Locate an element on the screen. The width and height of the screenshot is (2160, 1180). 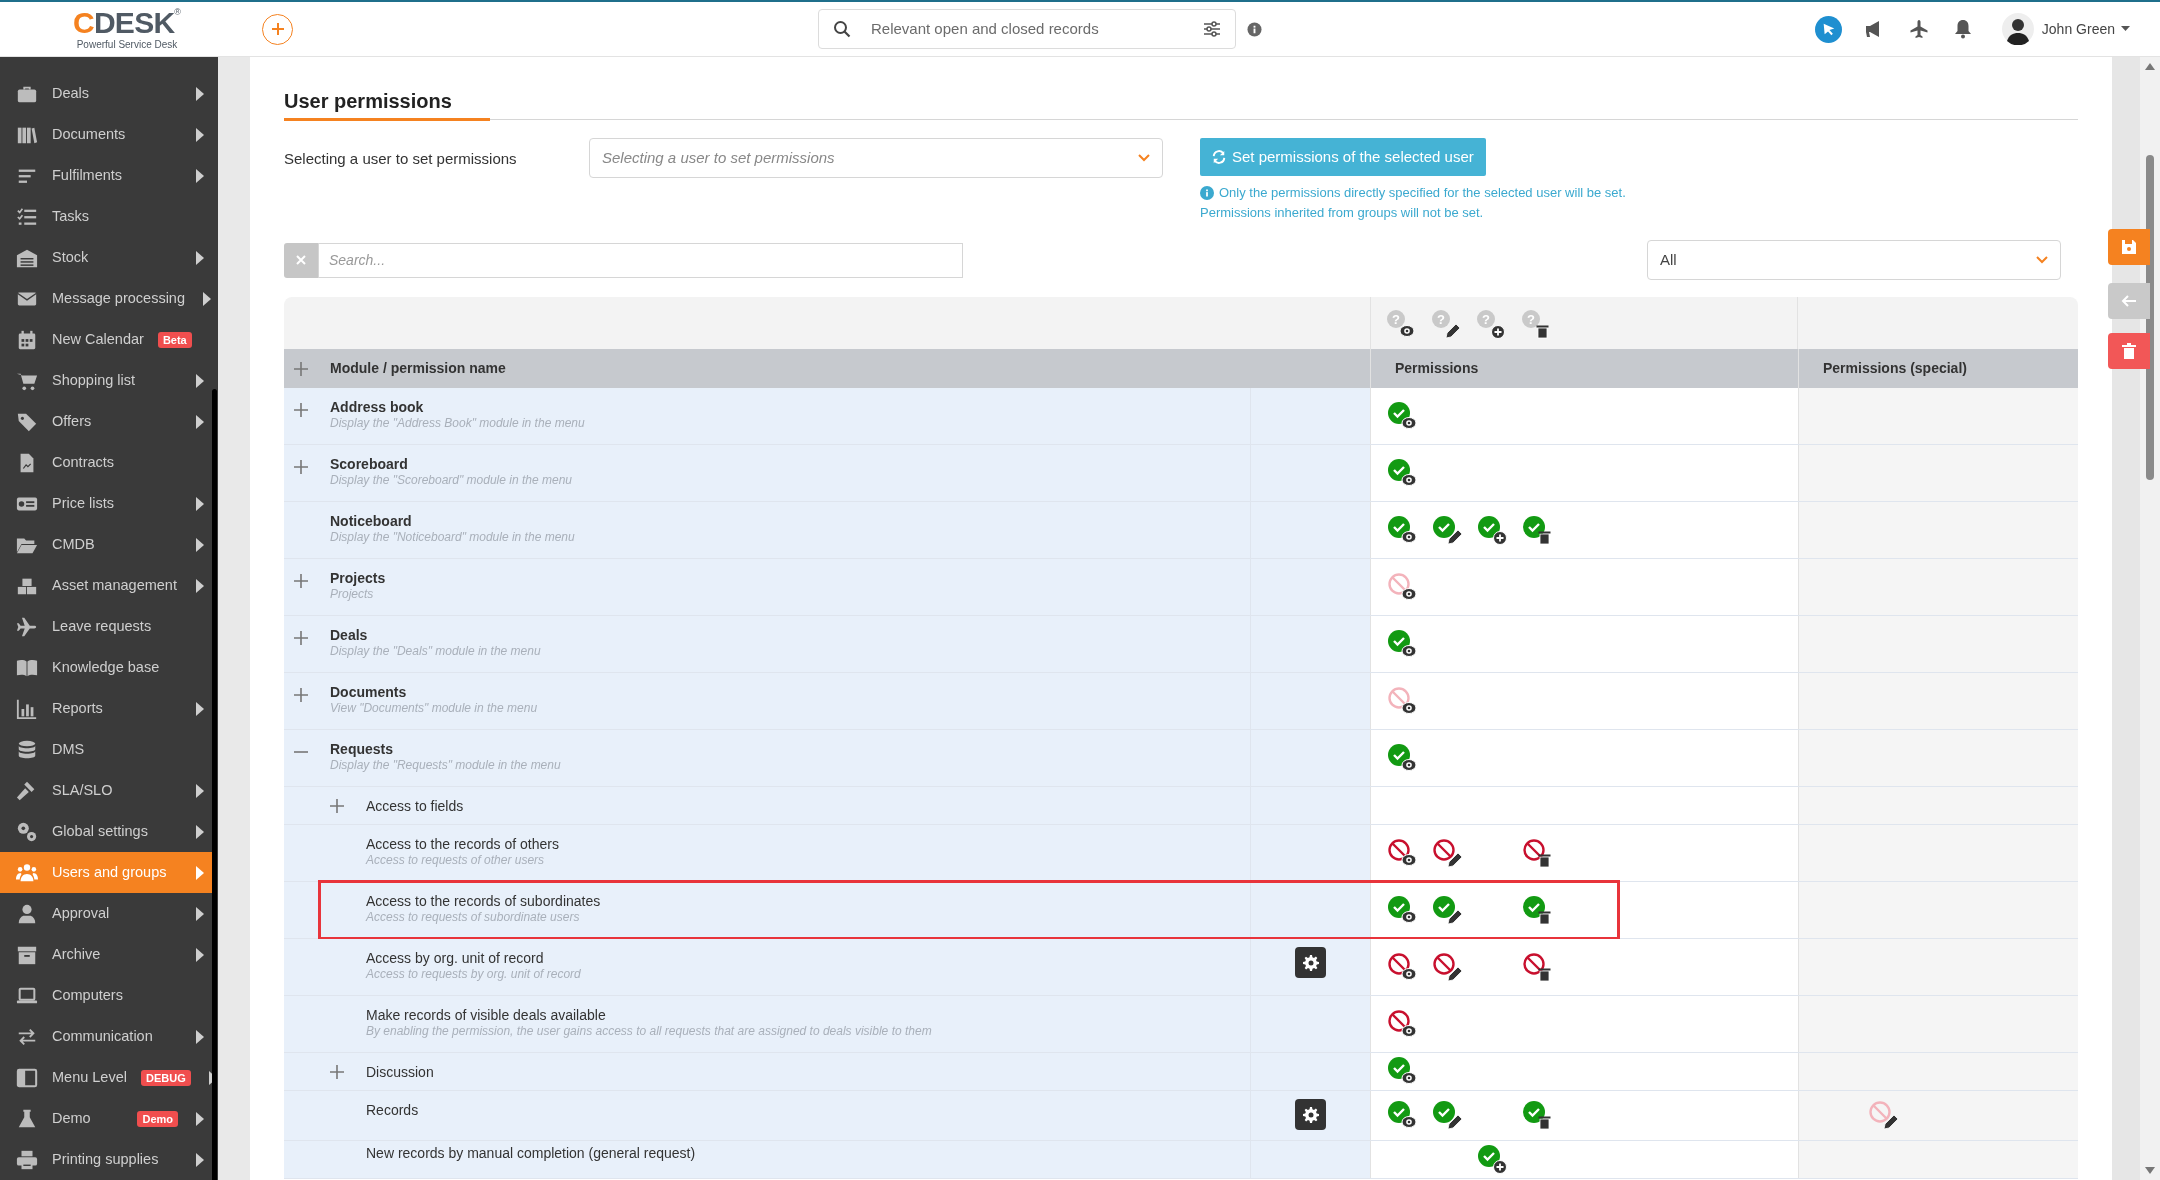
cursor-icon is located at coordinates (1828, 29).